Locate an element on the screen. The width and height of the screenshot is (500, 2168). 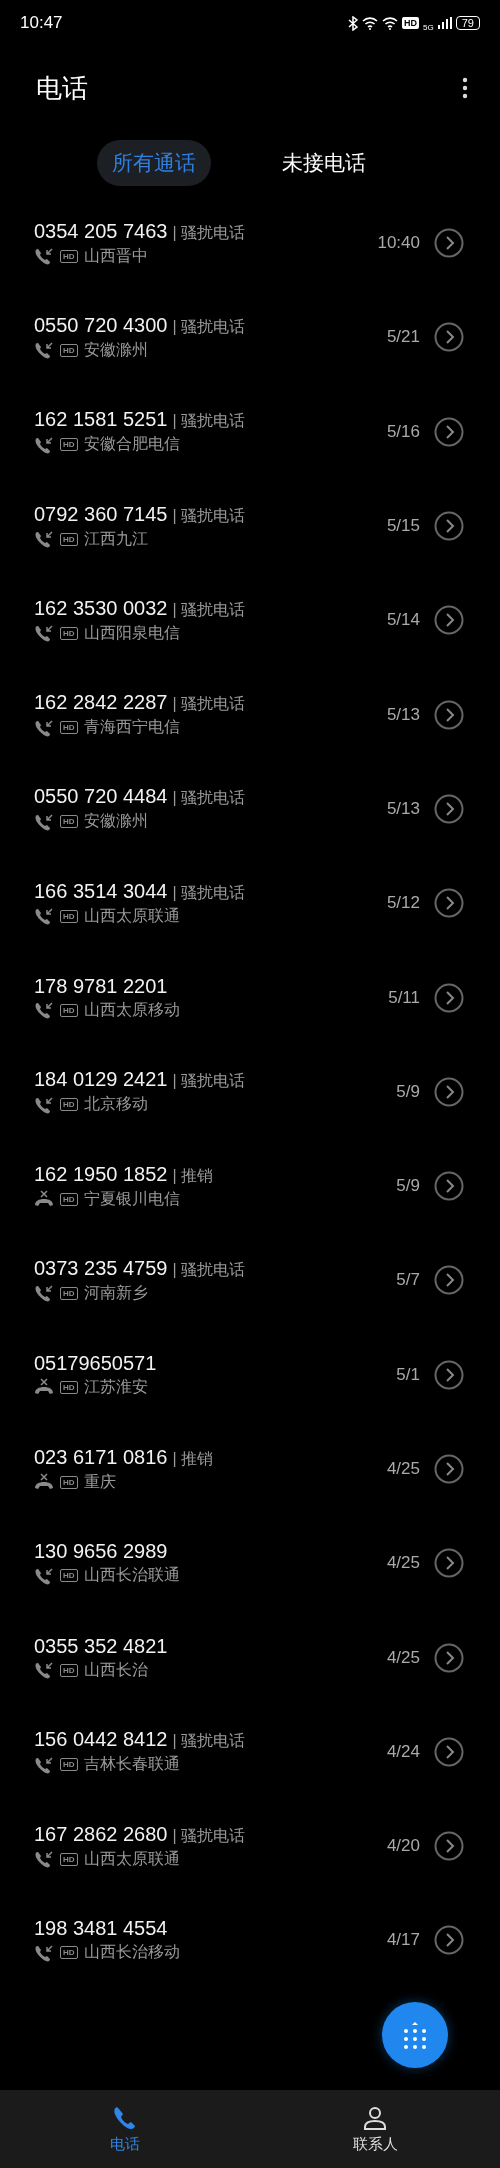
call-time: 4/17 is located at coordinates (403, 1940).